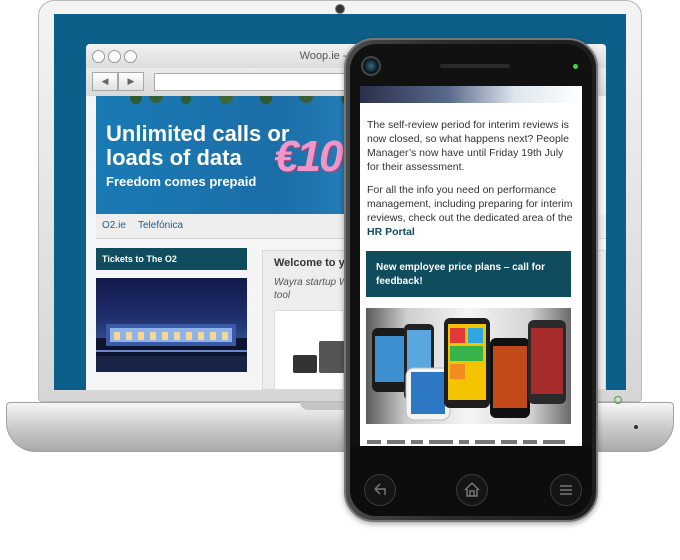  Describe the element at coordinates (371, 66) in the screenshot. I see `camera-icon` at that location.